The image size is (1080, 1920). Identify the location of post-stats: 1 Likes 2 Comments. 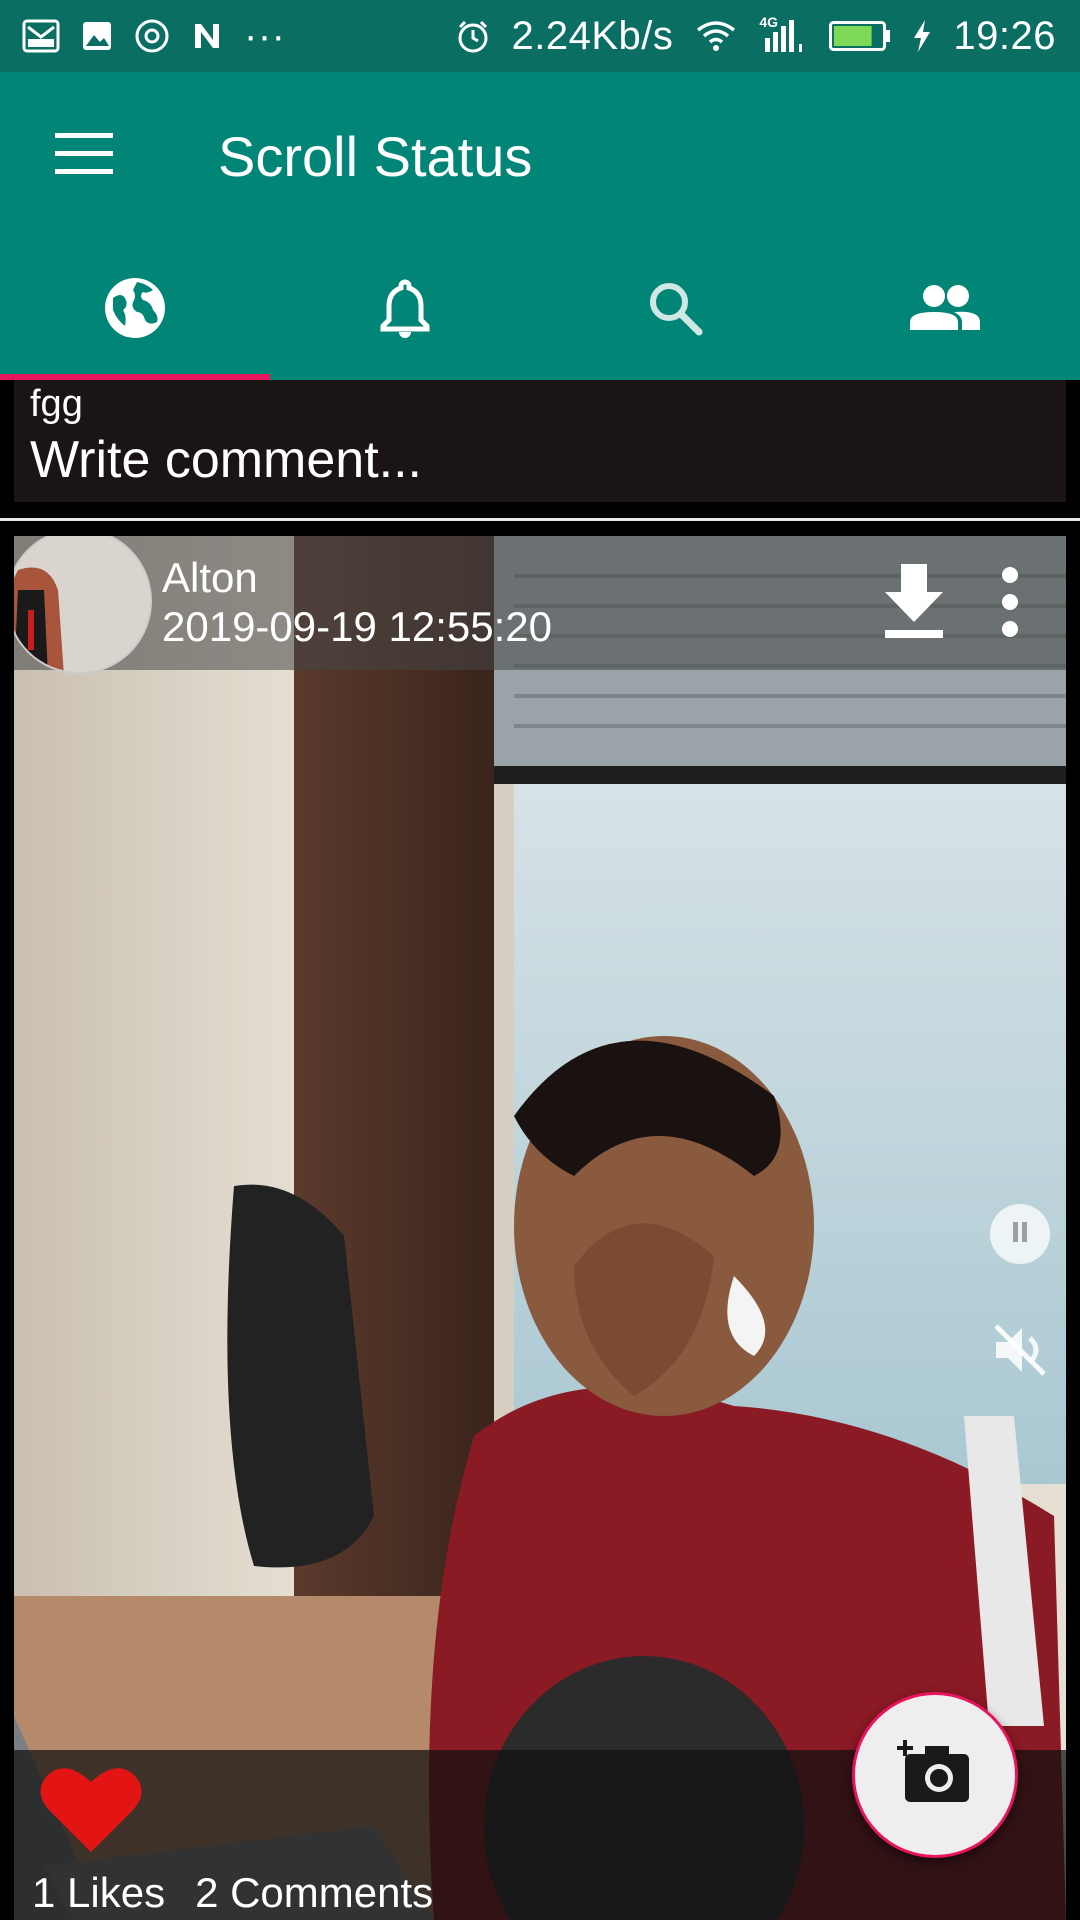
(232, 1893).